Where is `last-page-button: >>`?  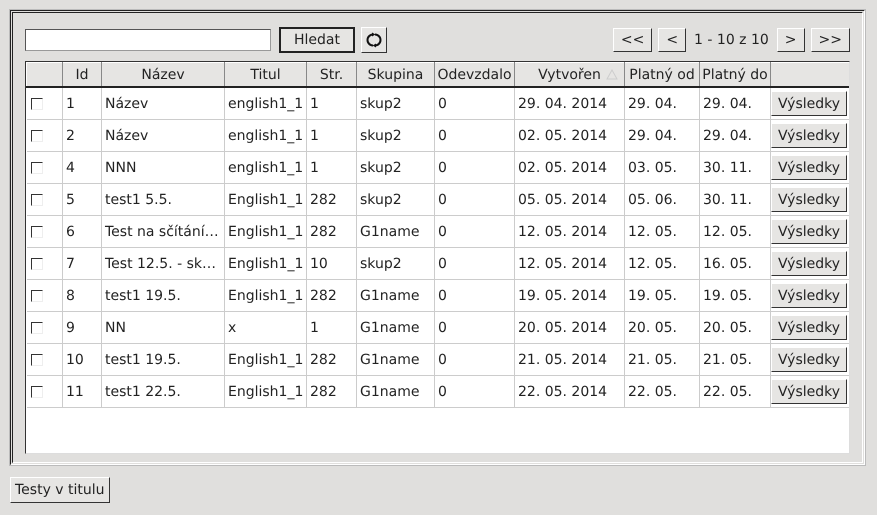 last-page-button: >> is located at coordinates (830, 40).